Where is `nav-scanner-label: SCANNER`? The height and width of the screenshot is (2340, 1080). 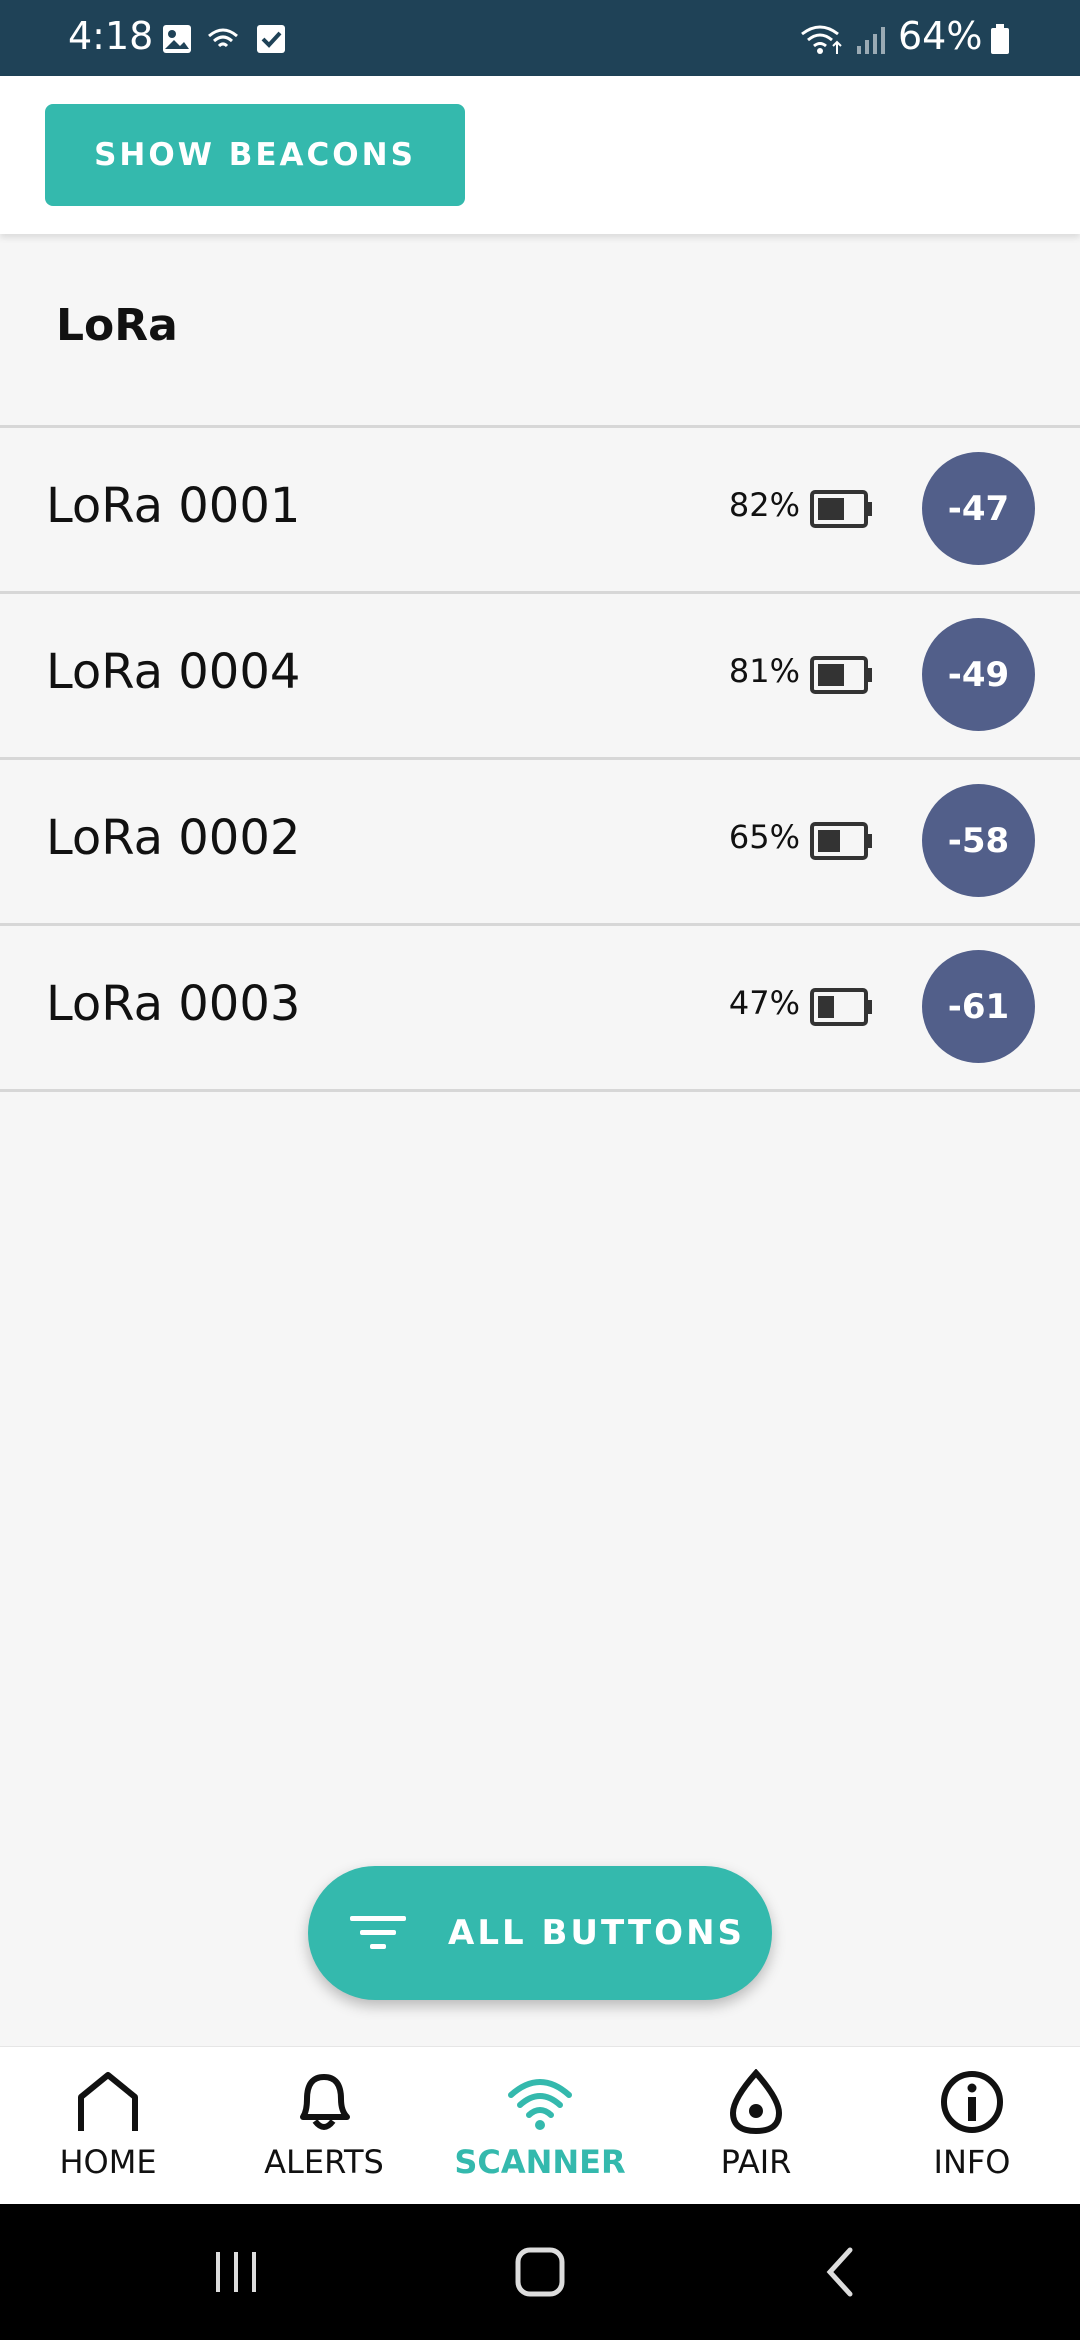
nav-scanner-label: SCANNER is located at coordinates (540, 2162).